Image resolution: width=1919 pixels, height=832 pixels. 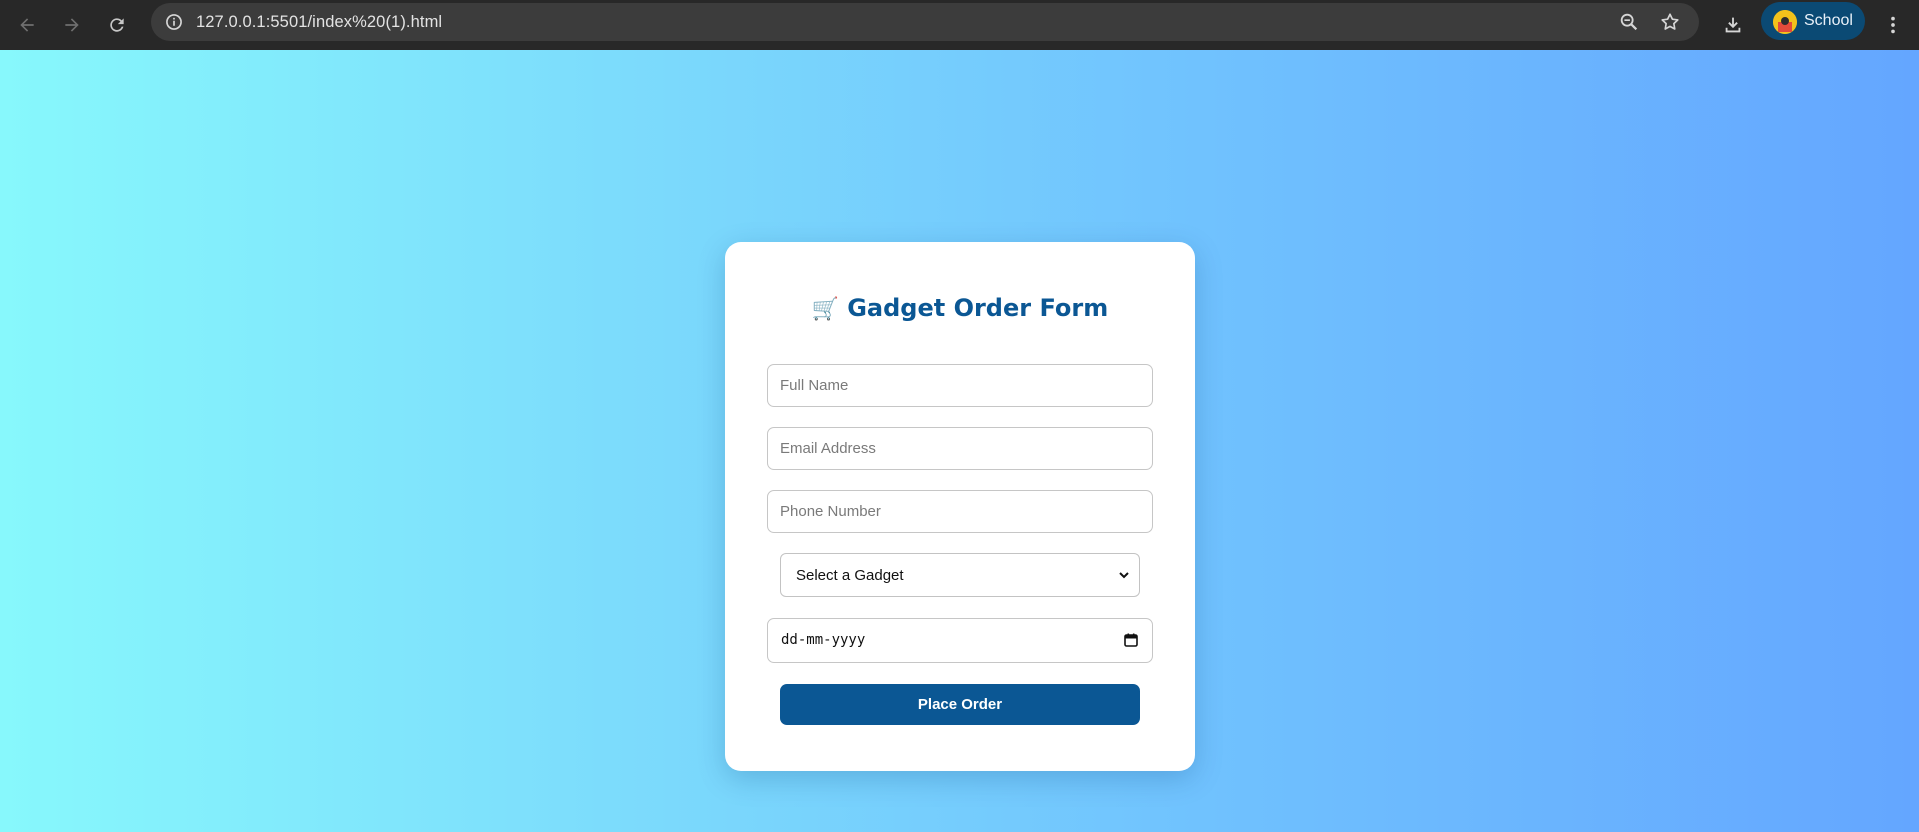 I want to click on site-info-icon, so click(x=174, y=22).